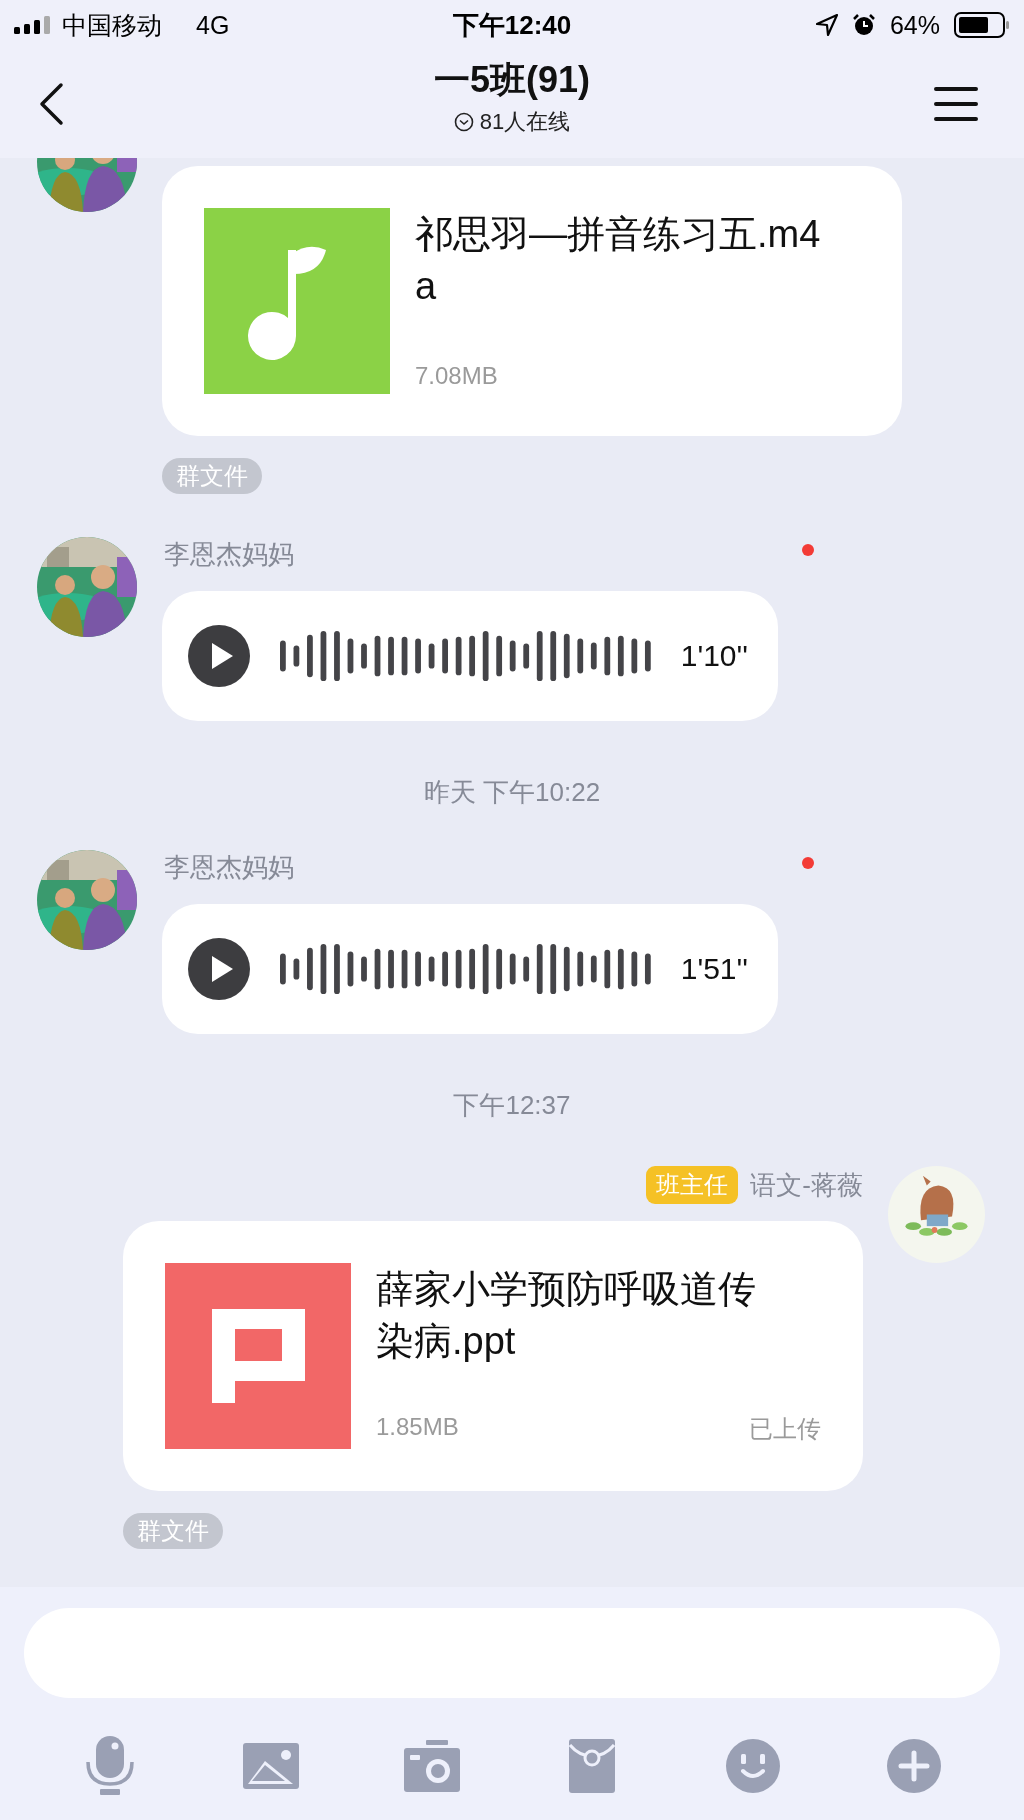  Describe the element at coordinates (714, 969) in the screenshot. I see `voice-duration: 1'51''` at that location.